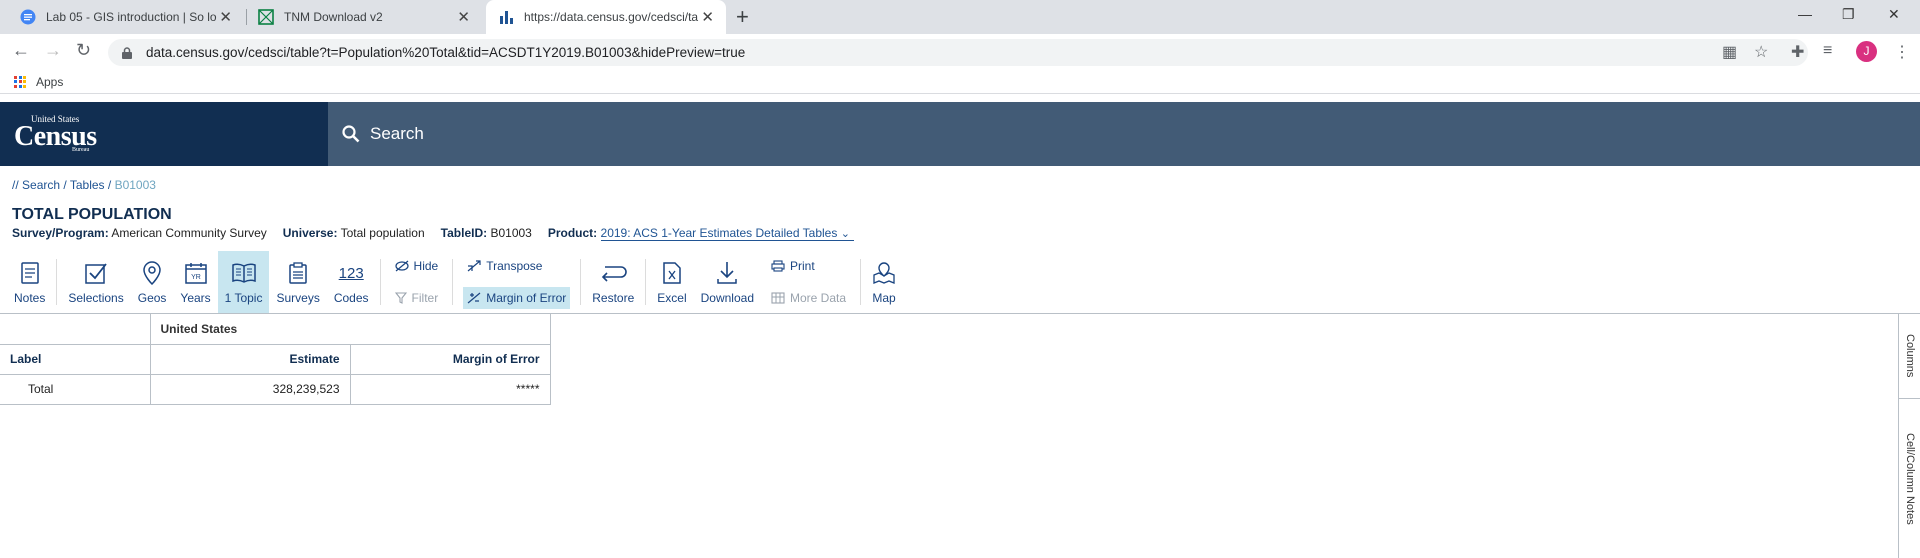 The height and width of the screenshot is (558, 1920). What do you see at coordinates (266, 17) in the screenshot?
I see `tnm-icon` at bounding box center [266, 17].